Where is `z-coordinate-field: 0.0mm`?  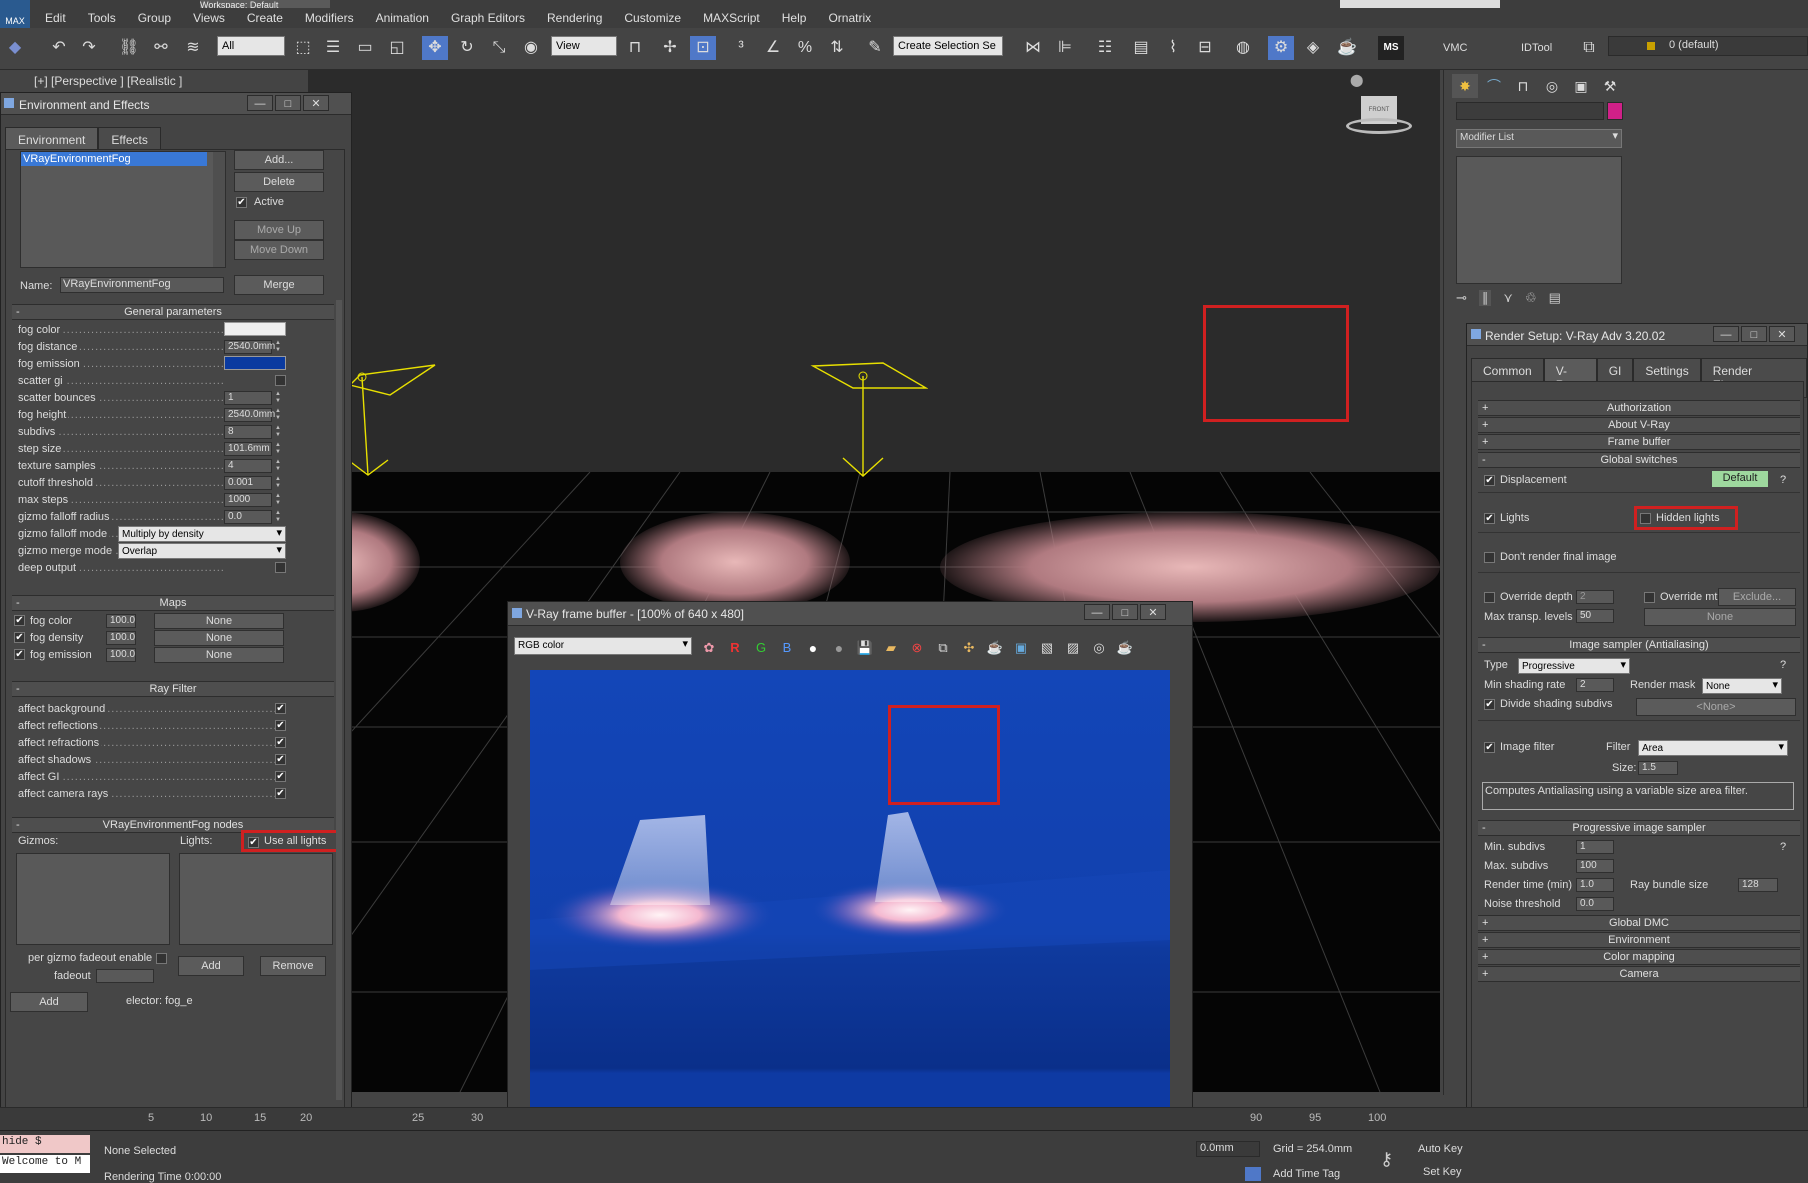
z-coordinate-field: 0.0mm is located at coordinates (1228, 1149).